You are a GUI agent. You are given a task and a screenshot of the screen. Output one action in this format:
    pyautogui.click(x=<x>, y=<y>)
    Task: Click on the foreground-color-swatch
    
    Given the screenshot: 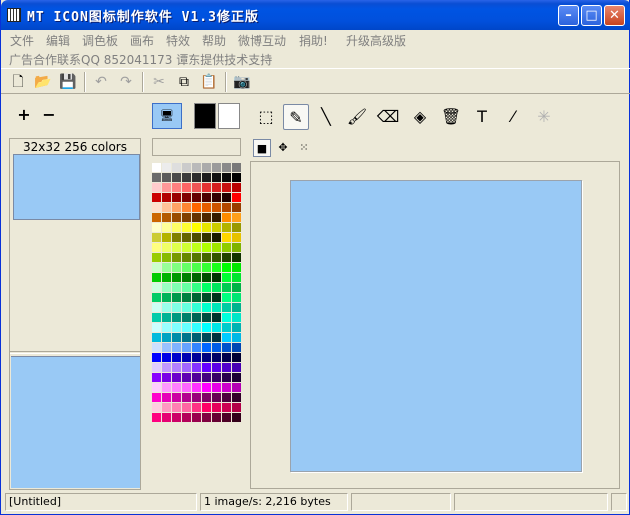 What is the action you would take?
    pyautogui.click(x=205, y=116)
    